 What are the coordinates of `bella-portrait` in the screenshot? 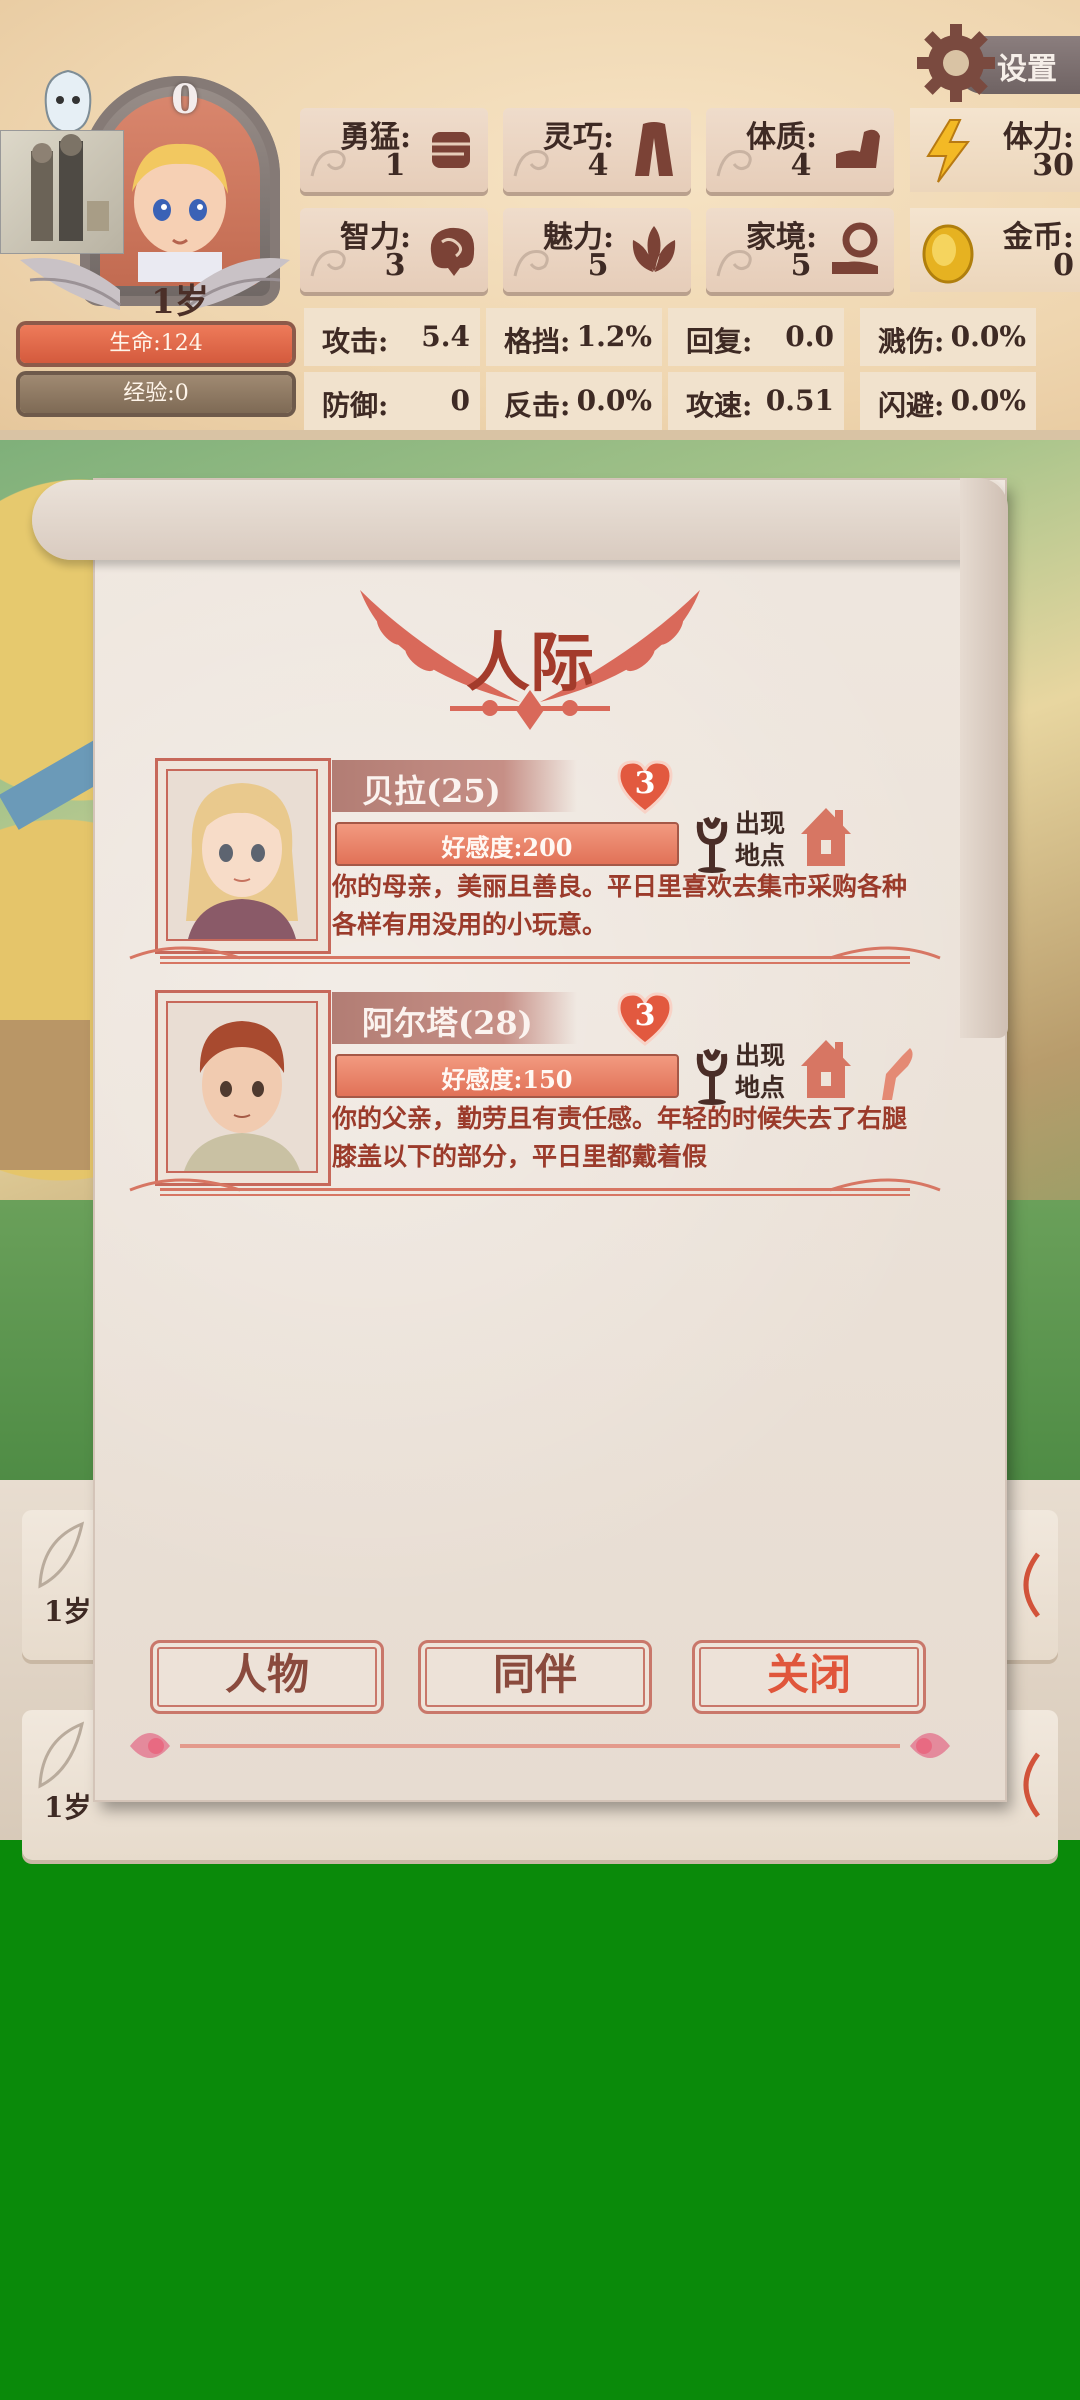 It's located at (242, 861).